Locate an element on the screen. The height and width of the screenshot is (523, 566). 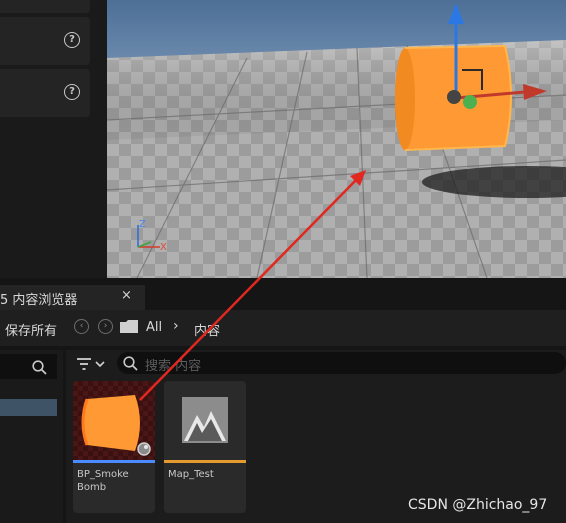
axis-label-x: X is located at coordinates (163, 247).